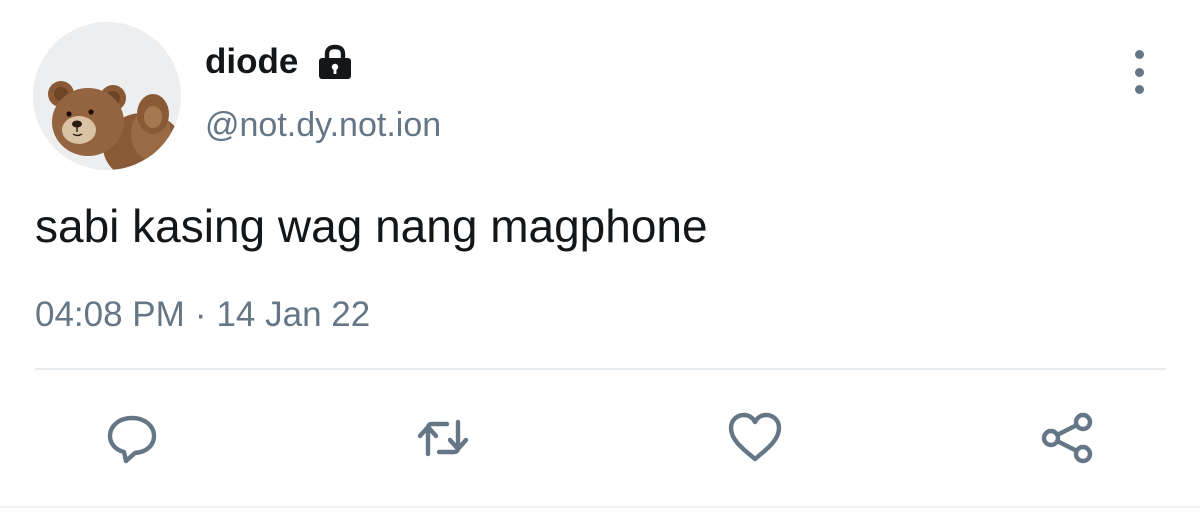  What do you see at coordinates (600, 507) in the screenshot?
I see `bottom-divider` at bounding box center [600, 507].